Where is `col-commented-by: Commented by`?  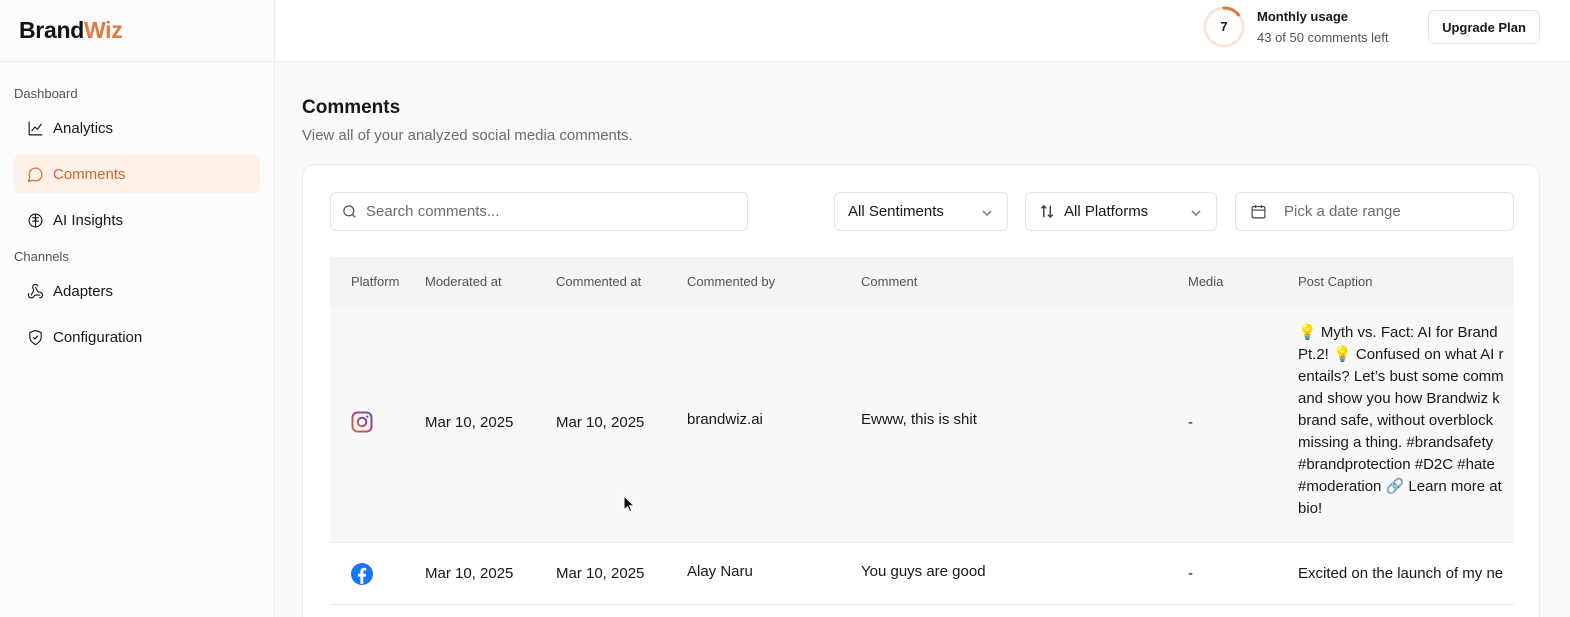
col-commented-by: Commented by is located at coordinates (731, 282).